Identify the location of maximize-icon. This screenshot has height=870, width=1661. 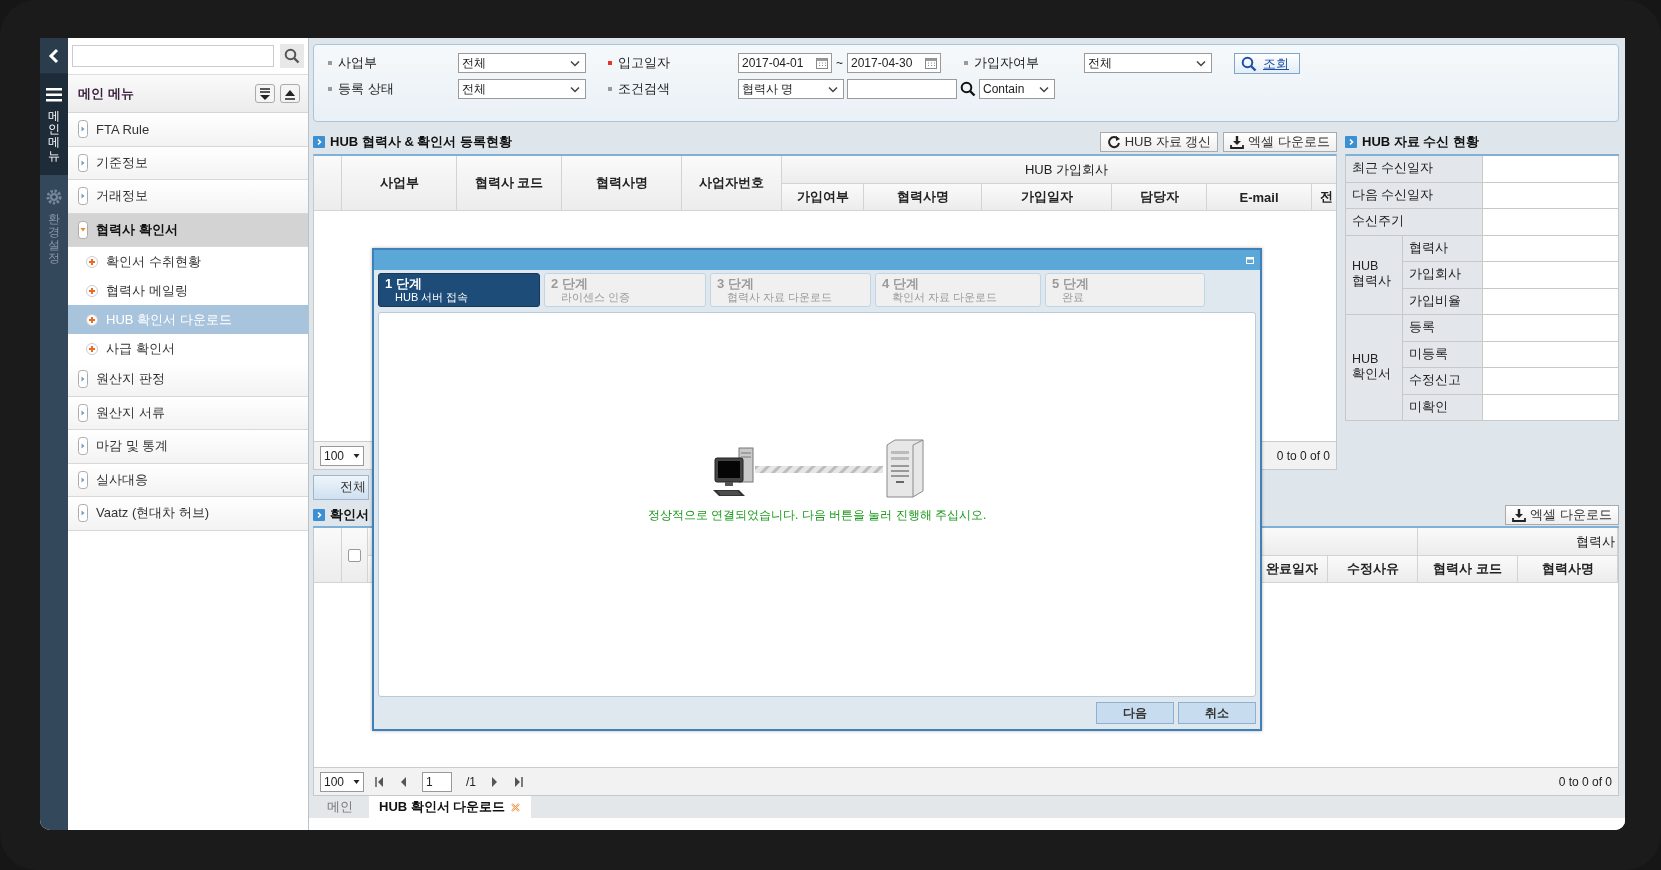
(1250, 260).